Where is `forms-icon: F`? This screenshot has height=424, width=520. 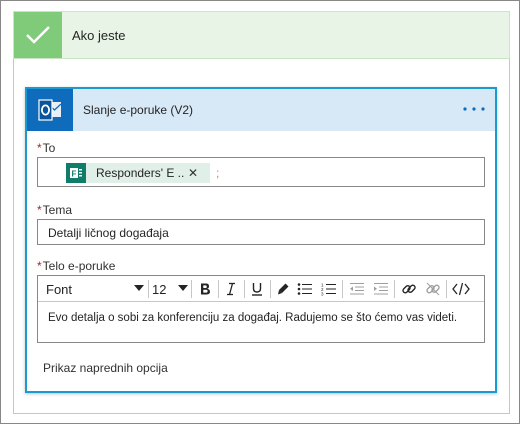 forms-icon: F is located at coordinates (76, 173).